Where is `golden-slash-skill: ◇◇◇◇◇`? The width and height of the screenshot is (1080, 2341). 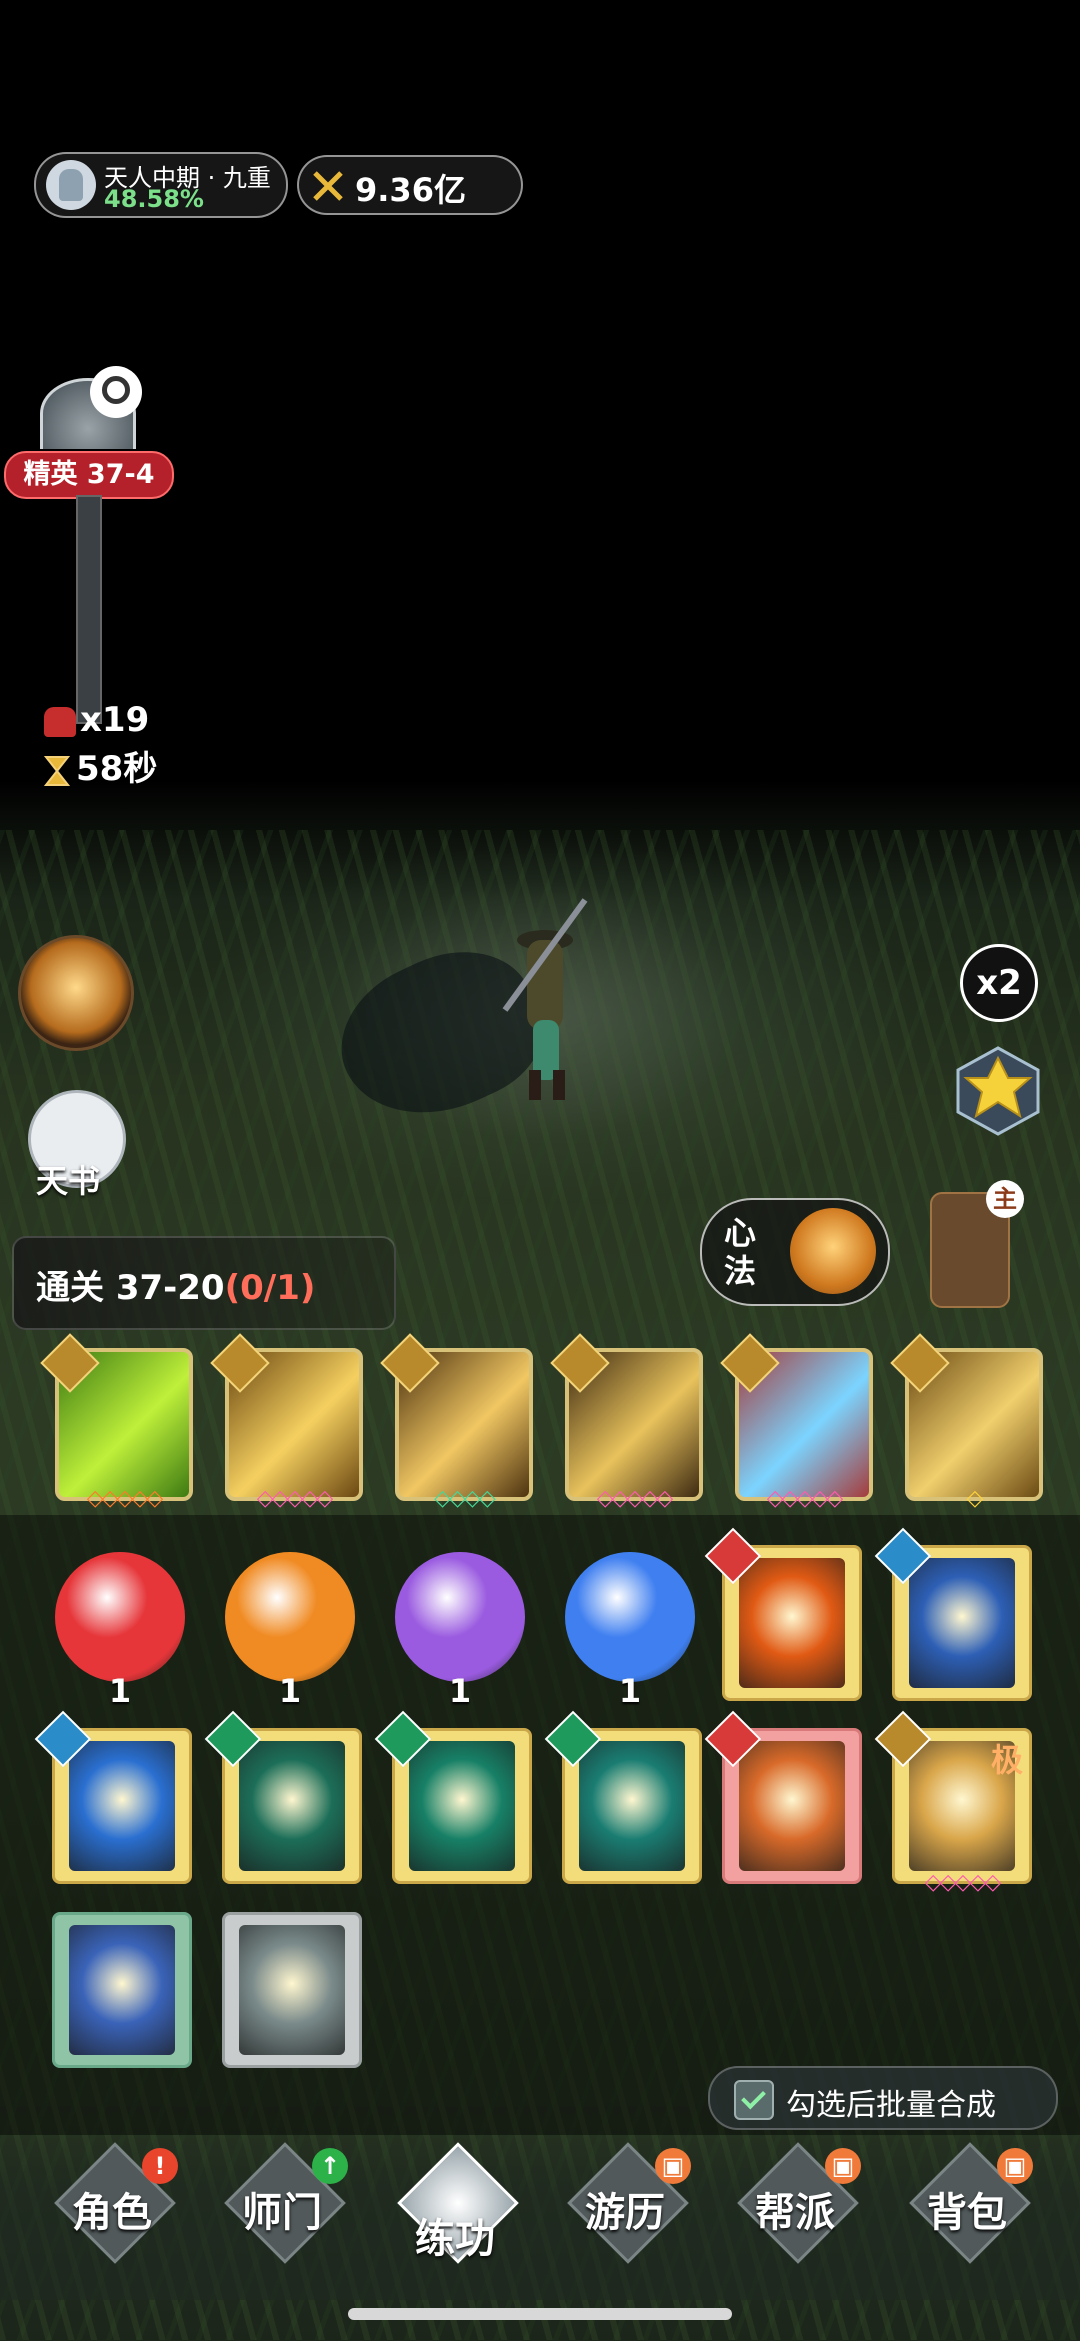
golden-slash-skill: ◇◇◇◇◇ is located at coordinates (626, 1422).